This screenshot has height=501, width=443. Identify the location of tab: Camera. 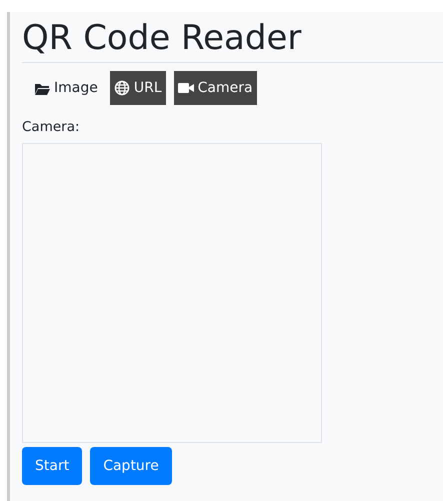
(215, 88).